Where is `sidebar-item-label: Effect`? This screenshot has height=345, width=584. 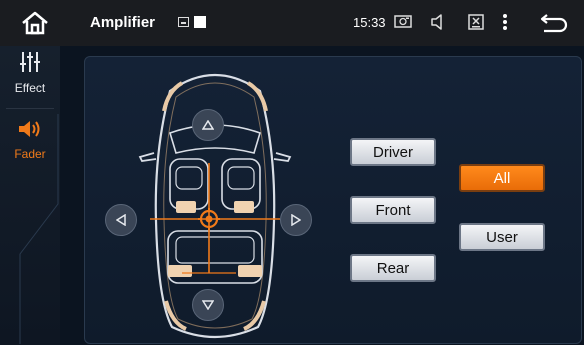 sidebar-item-label: Effect is located at coordinates (30, 88).